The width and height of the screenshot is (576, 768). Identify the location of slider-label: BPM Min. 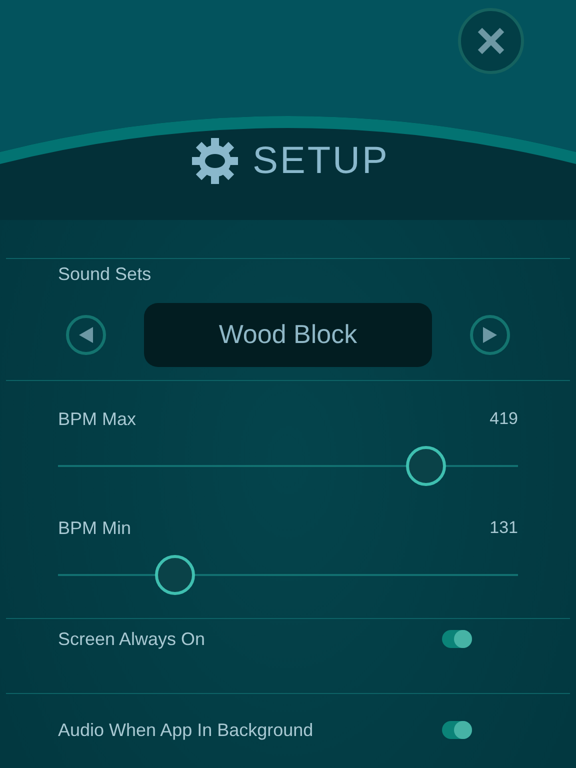
(95, 528).